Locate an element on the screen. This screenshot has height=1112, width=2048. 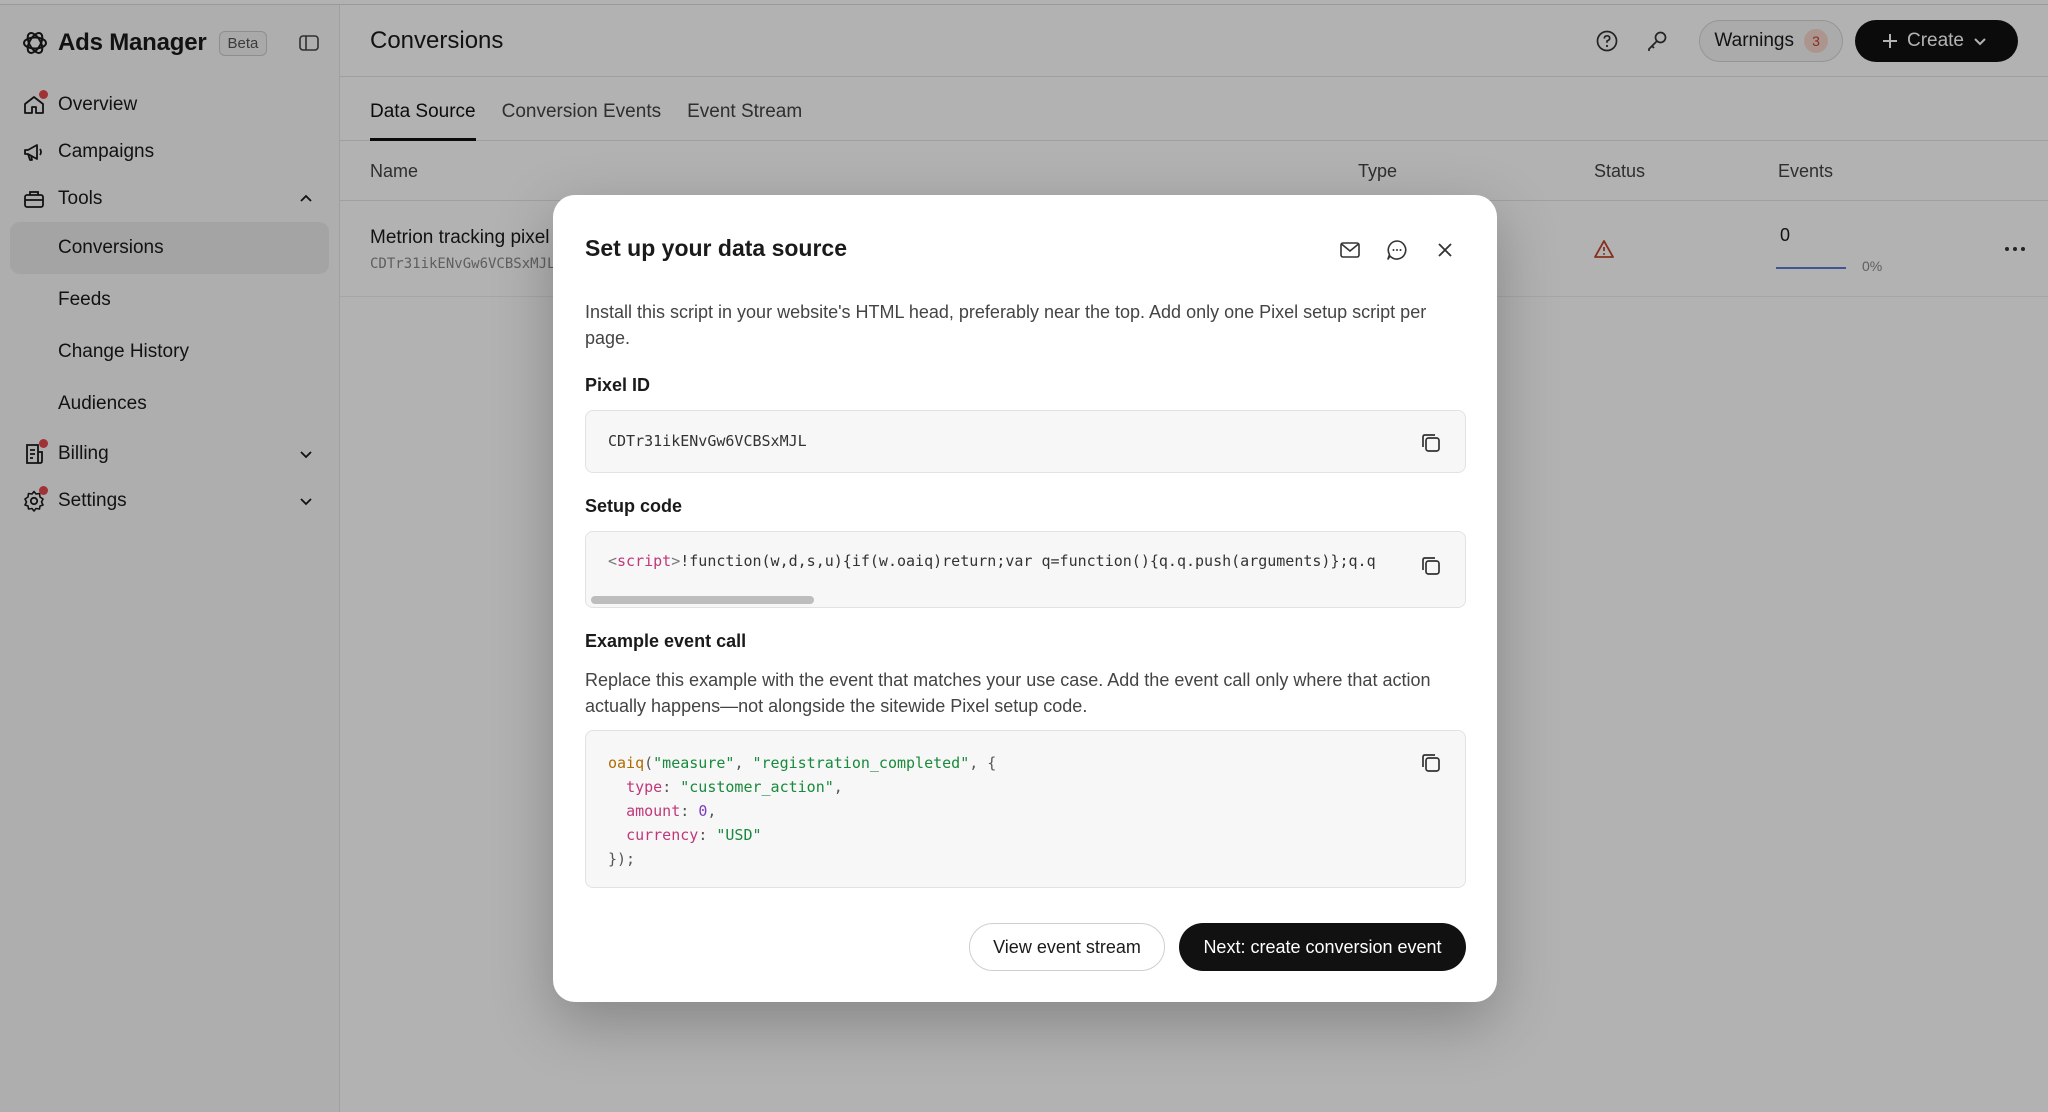
pixel-id-field: CDTr31ikENvGw6VCBSxMJL is located at coordinates (1025, 441).